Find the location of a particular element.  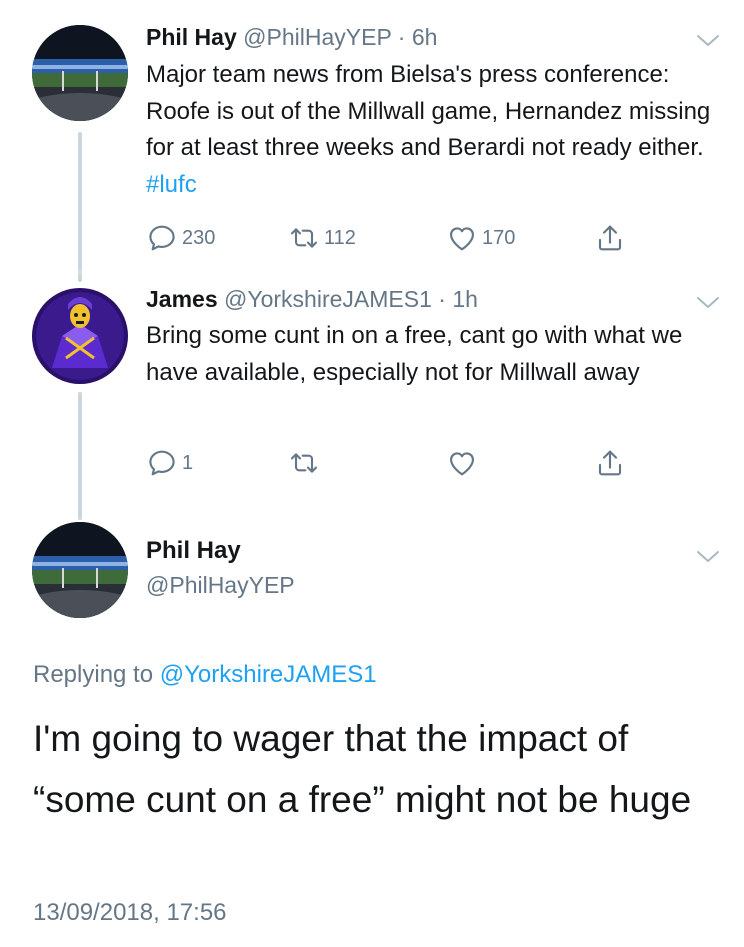

reply-button: 230 is located at coordinates (180, 238).